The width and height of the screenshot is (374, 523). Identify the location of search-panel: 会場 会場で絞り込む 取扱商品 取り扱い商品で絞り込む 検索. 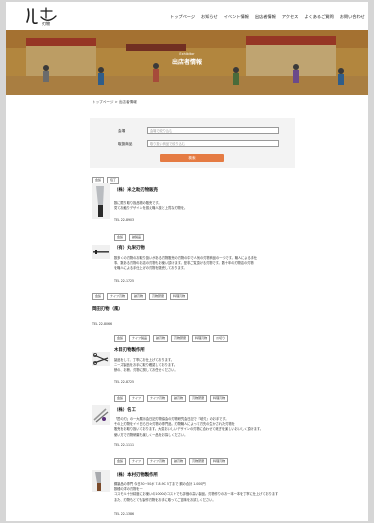
(192, 143).